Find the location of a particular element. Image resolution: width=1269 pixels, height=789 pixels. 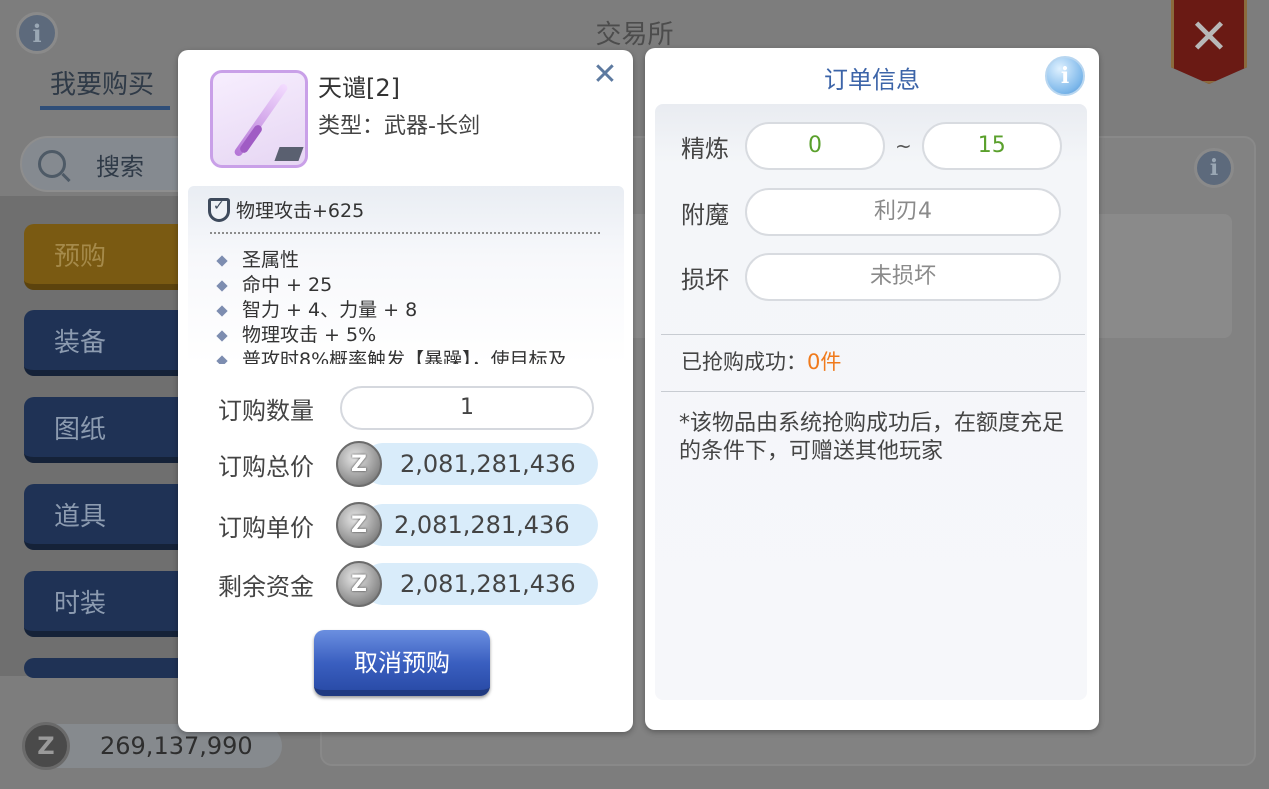

main-stat: 物理攻击+625 is located at coordinates (286, 209).